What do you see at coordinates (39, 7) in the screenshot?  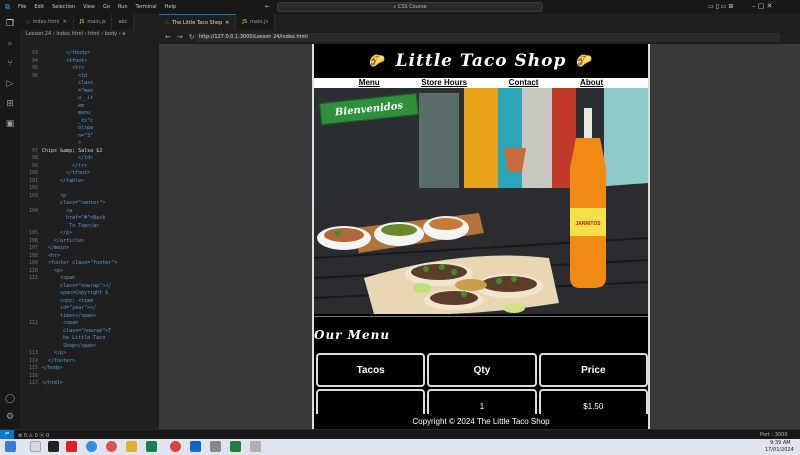 I see `menu-edit: Edit` at bounding box center [39, 7].